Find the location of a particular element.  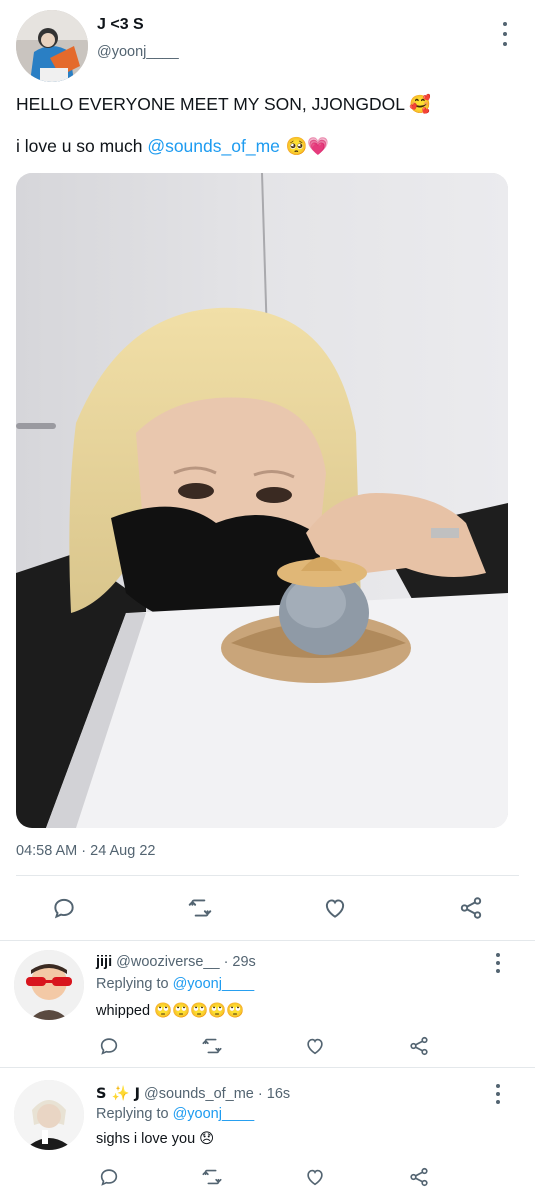

tweet-text-line-2: i love u so much @sounds_of_me 🥺💗 is located at coordinates (172, 146).